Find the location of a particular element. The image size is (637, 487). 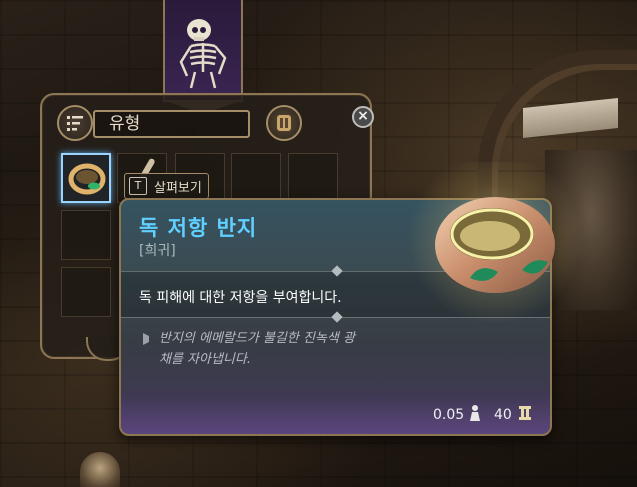

skeleton-portrait-icon is located at coordinates (203, 54).